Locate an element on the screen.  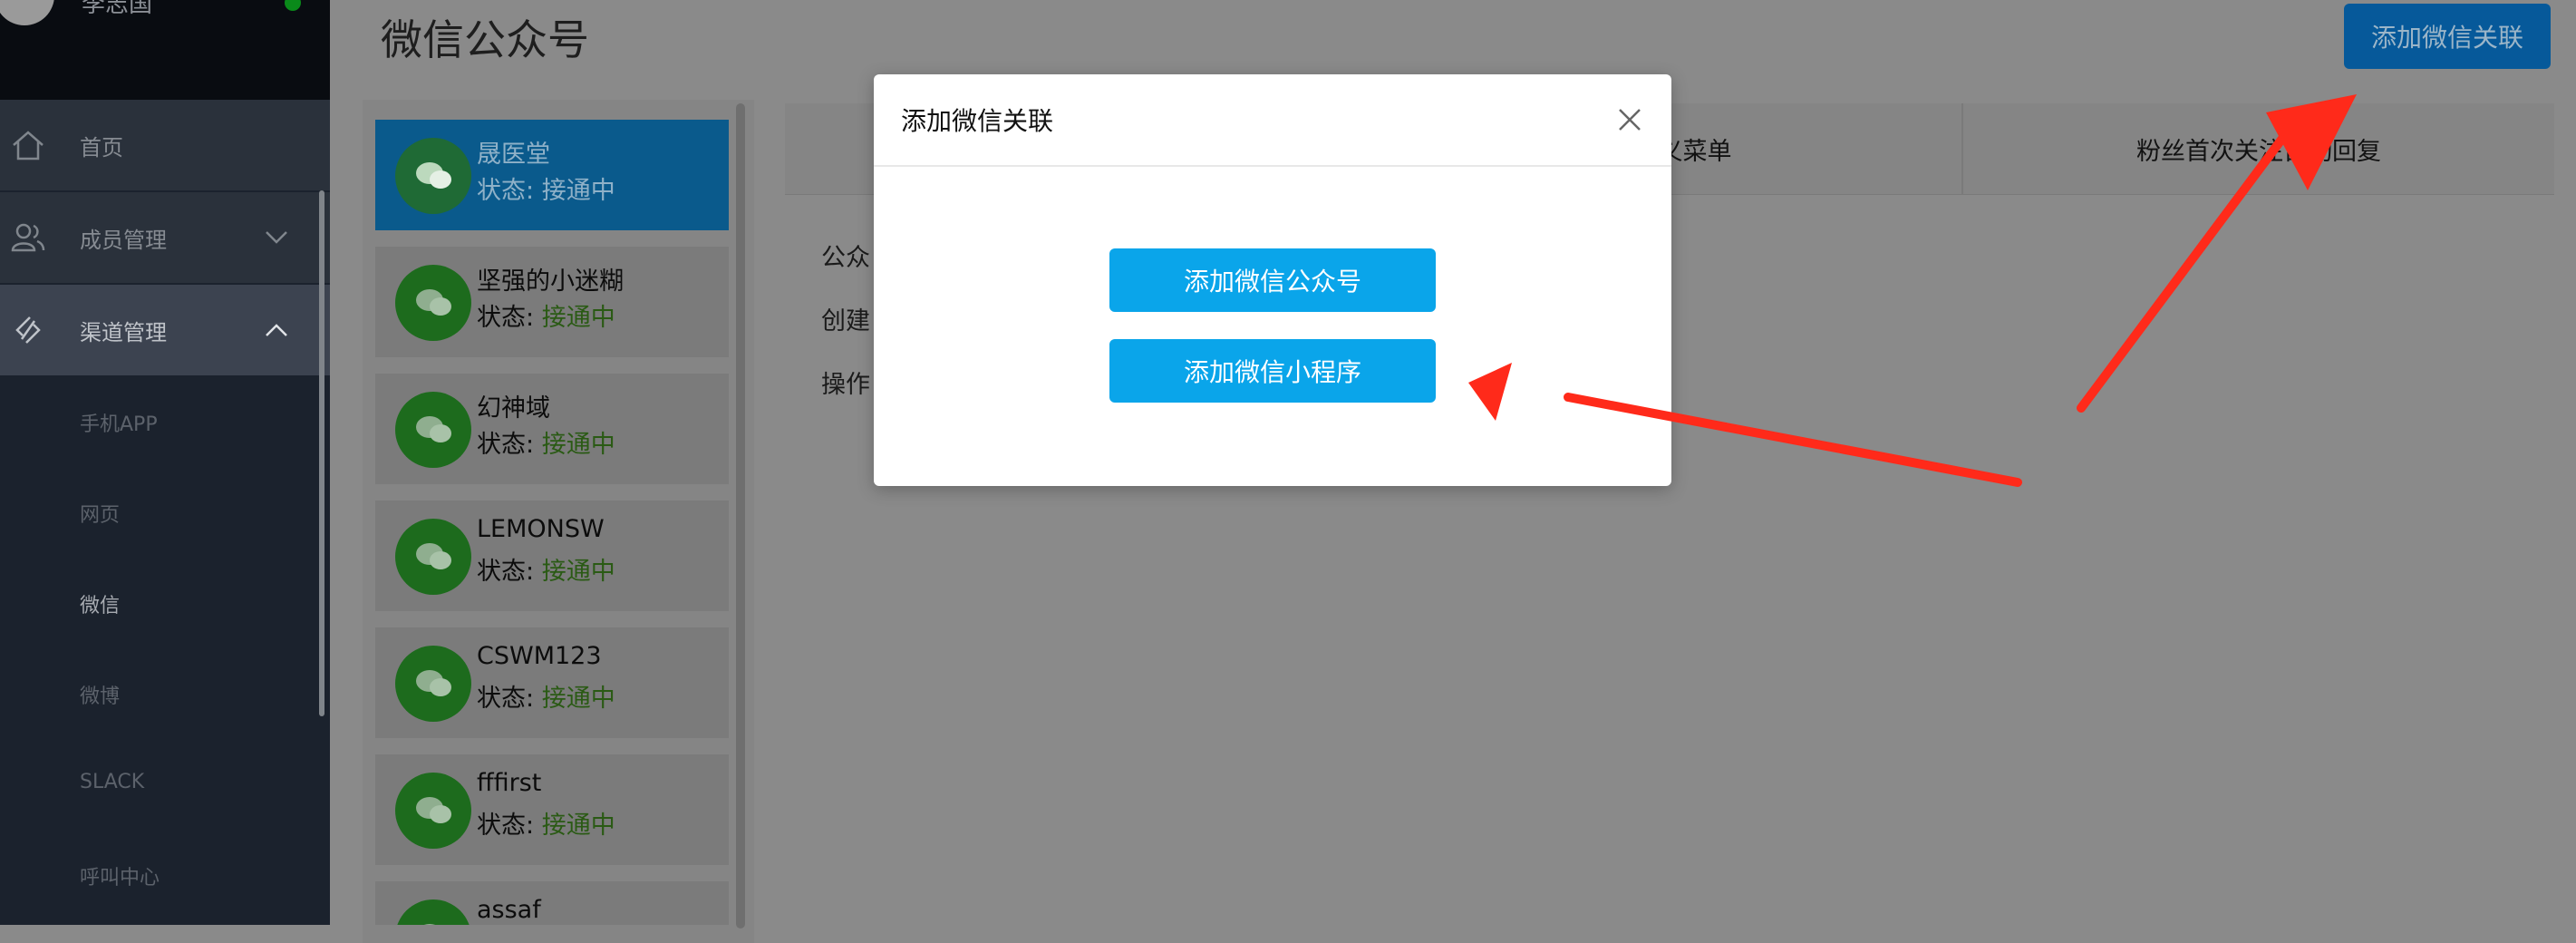
annotation-arrow-to-top-button is located at coordinates (2217, 253).